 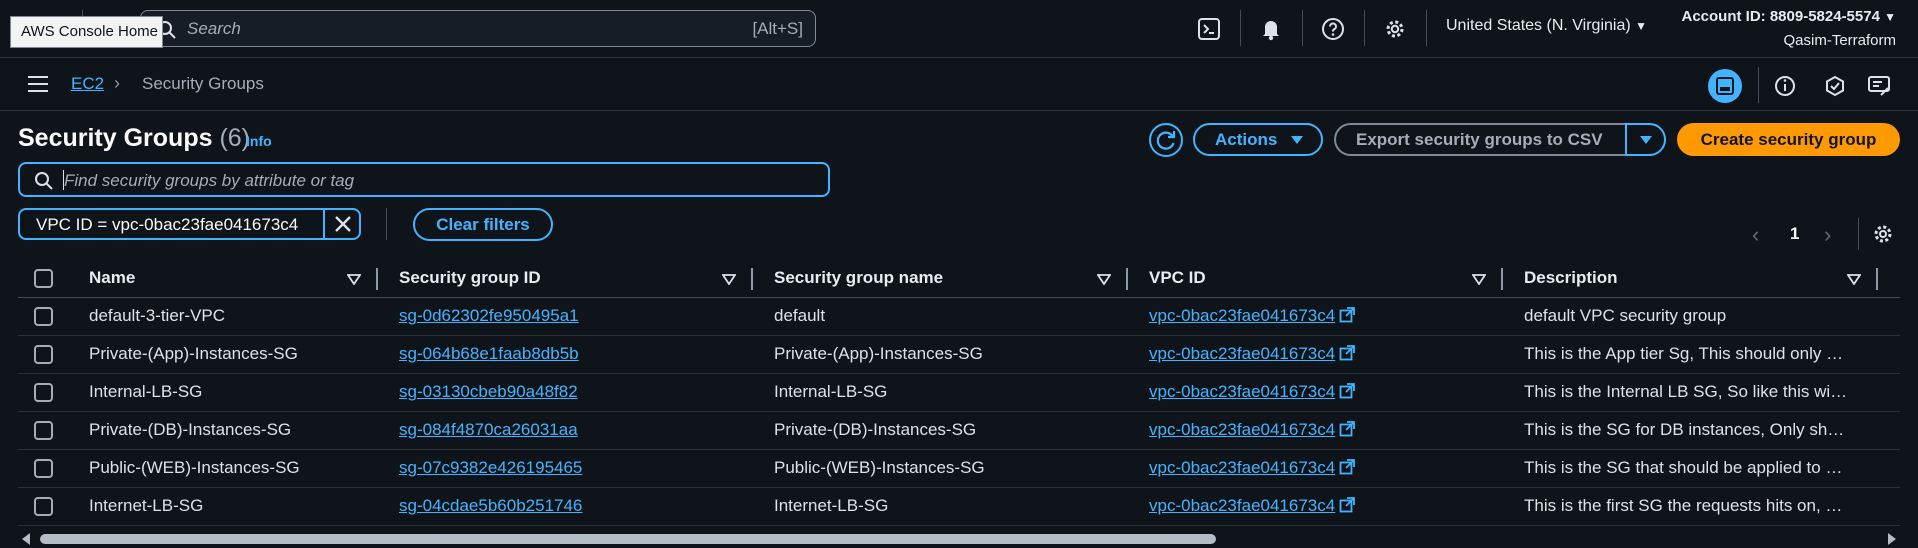 I want to click on cell-group-name: Public-(WEB)-Instances-SG, so click(x=879, y=467).